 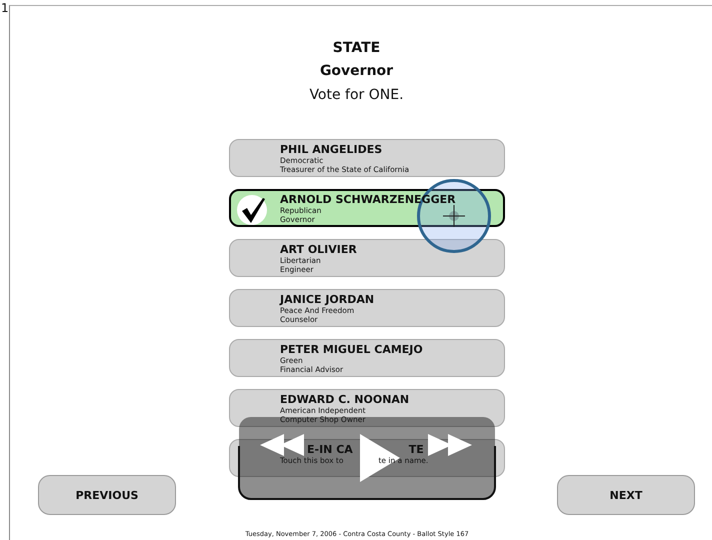 I want to click on office-title: Governor, so click(x=357, y=71).